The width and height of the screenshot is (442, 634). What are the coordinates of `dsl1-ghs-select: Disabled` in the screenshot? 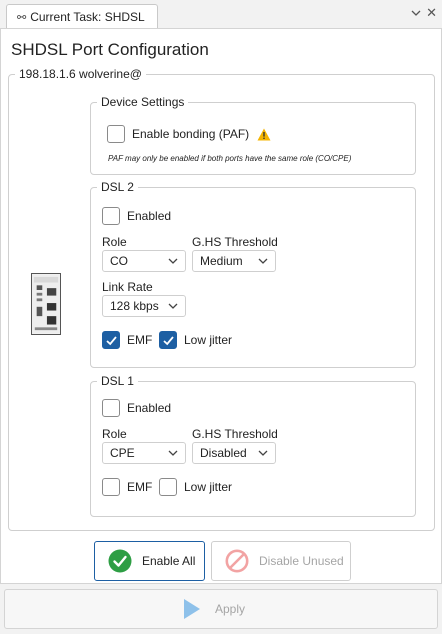 It's located at (234, 453).